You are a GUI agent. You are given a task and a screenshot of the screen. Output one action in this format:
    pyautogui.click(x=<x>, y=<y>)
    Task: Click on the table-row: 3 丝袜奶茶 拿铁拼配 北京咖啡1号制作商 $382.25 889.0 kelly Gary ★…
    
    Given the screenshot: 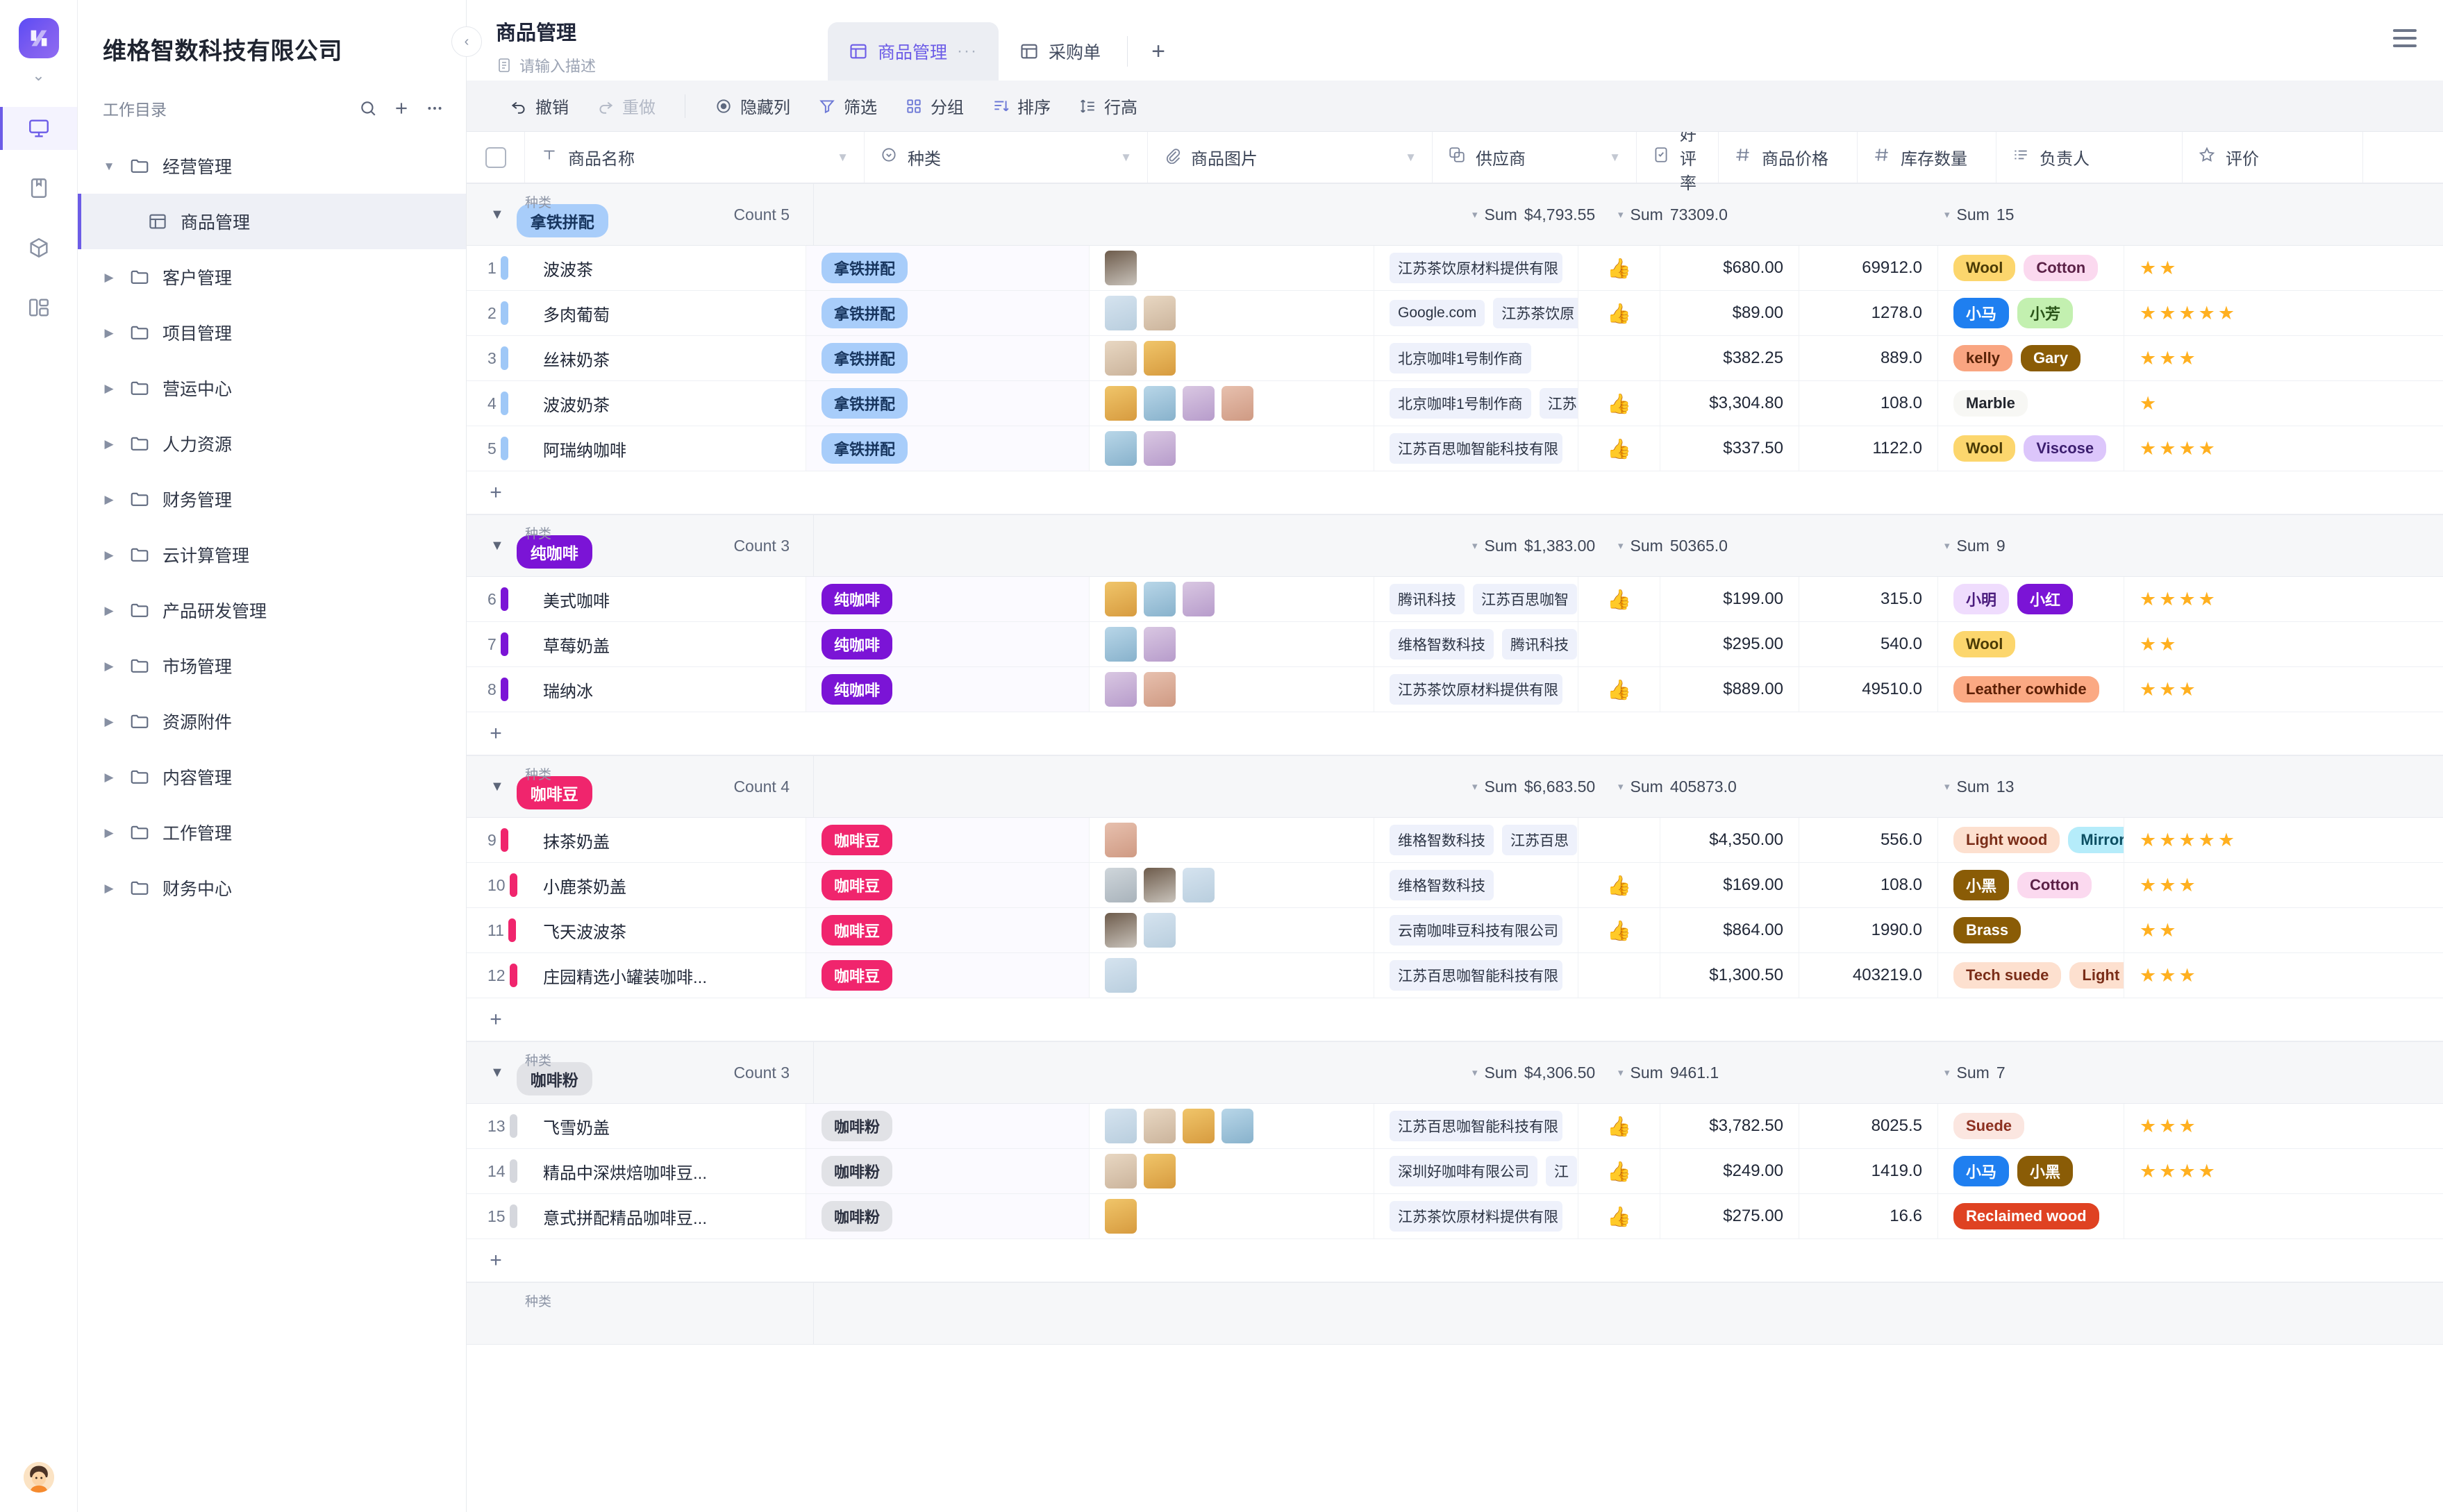 What is the action you would take?
    pyautogui.click(x=1455, y=359)
    